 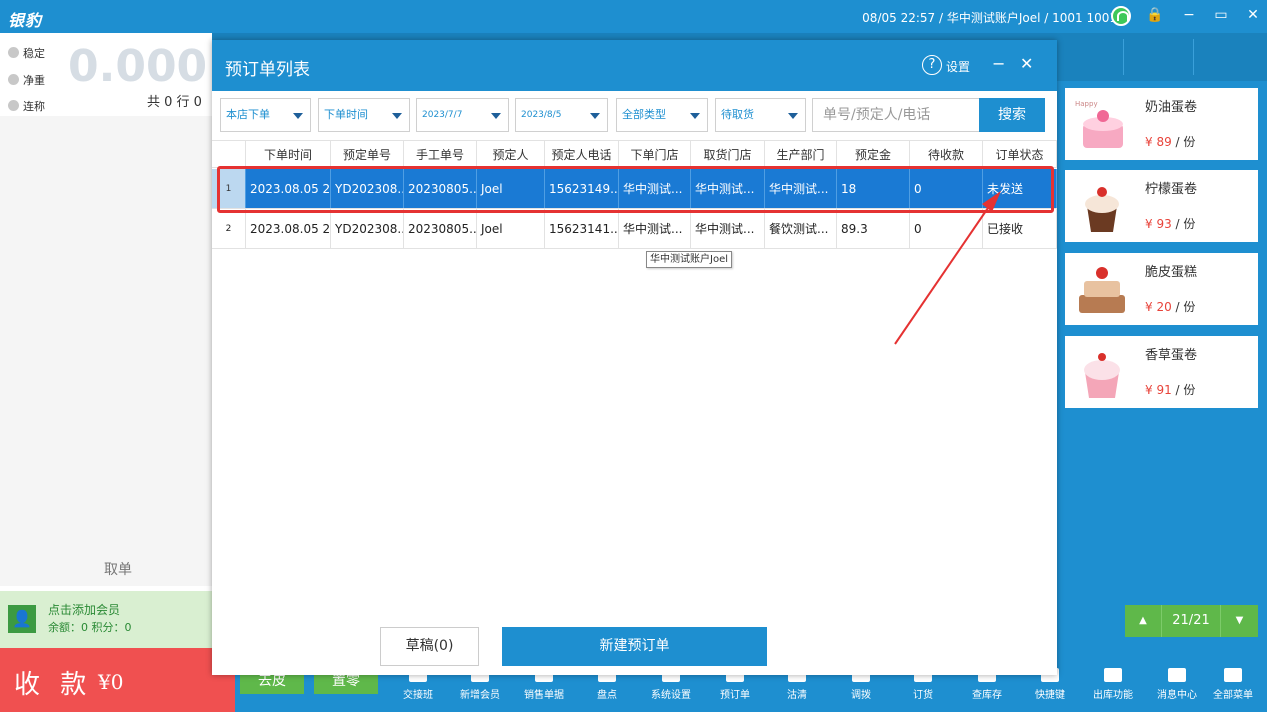 I want to click on toolbar-item-label: 调拨, so click(x=861, y=695).